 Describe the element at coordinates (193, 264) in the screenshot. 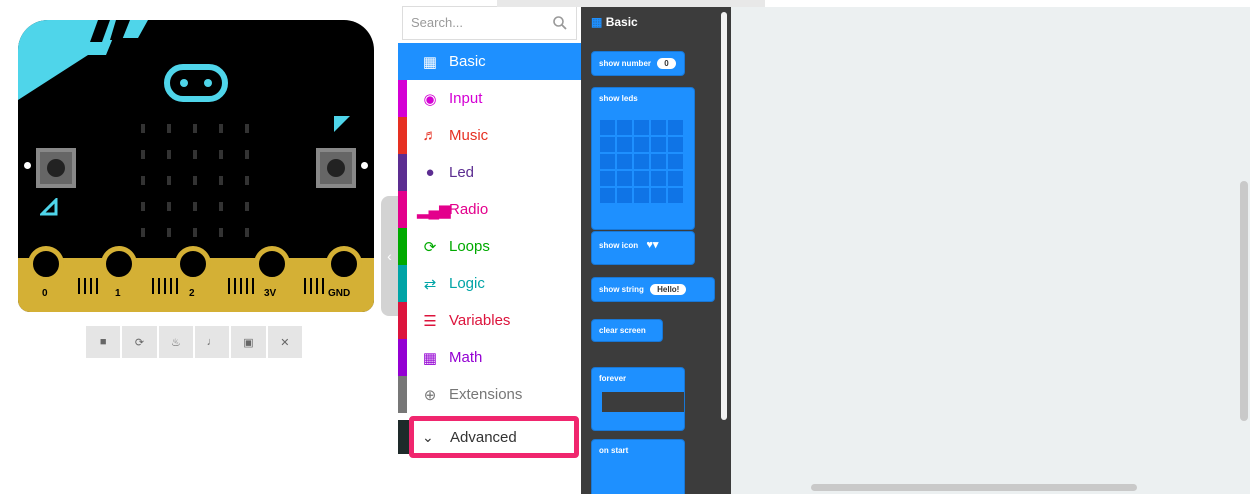

I see `pin-2-hole` at that location.